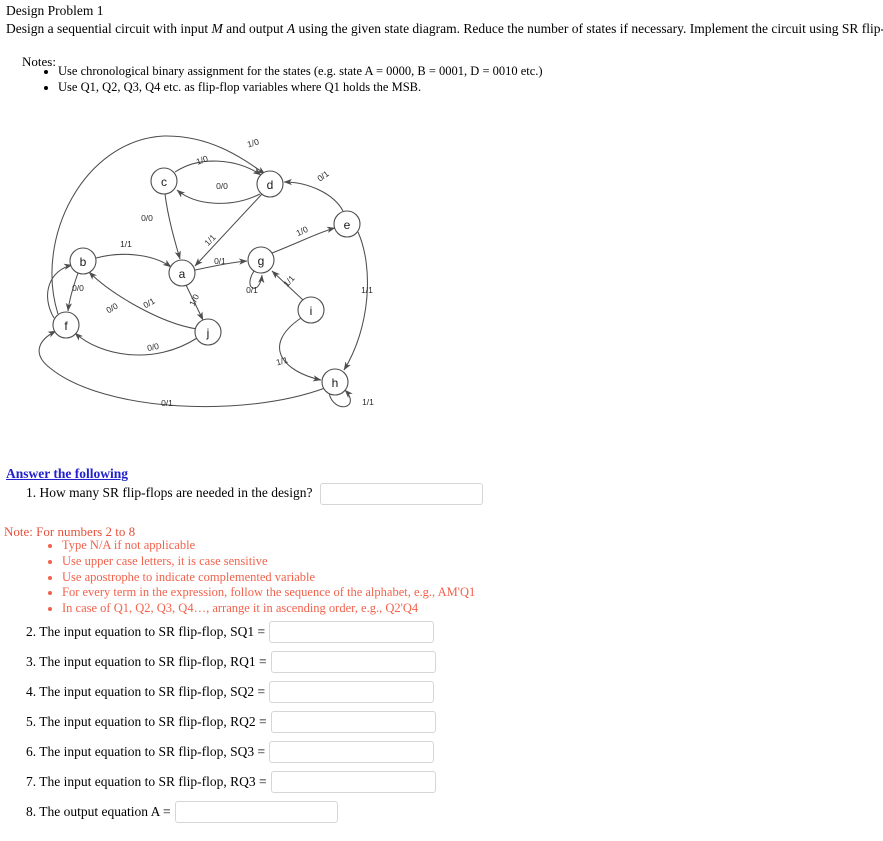  What do you see at coordinates (270, 185) in the screenshot?
I see `state-node-label: d` at bounding box center [270, 185].